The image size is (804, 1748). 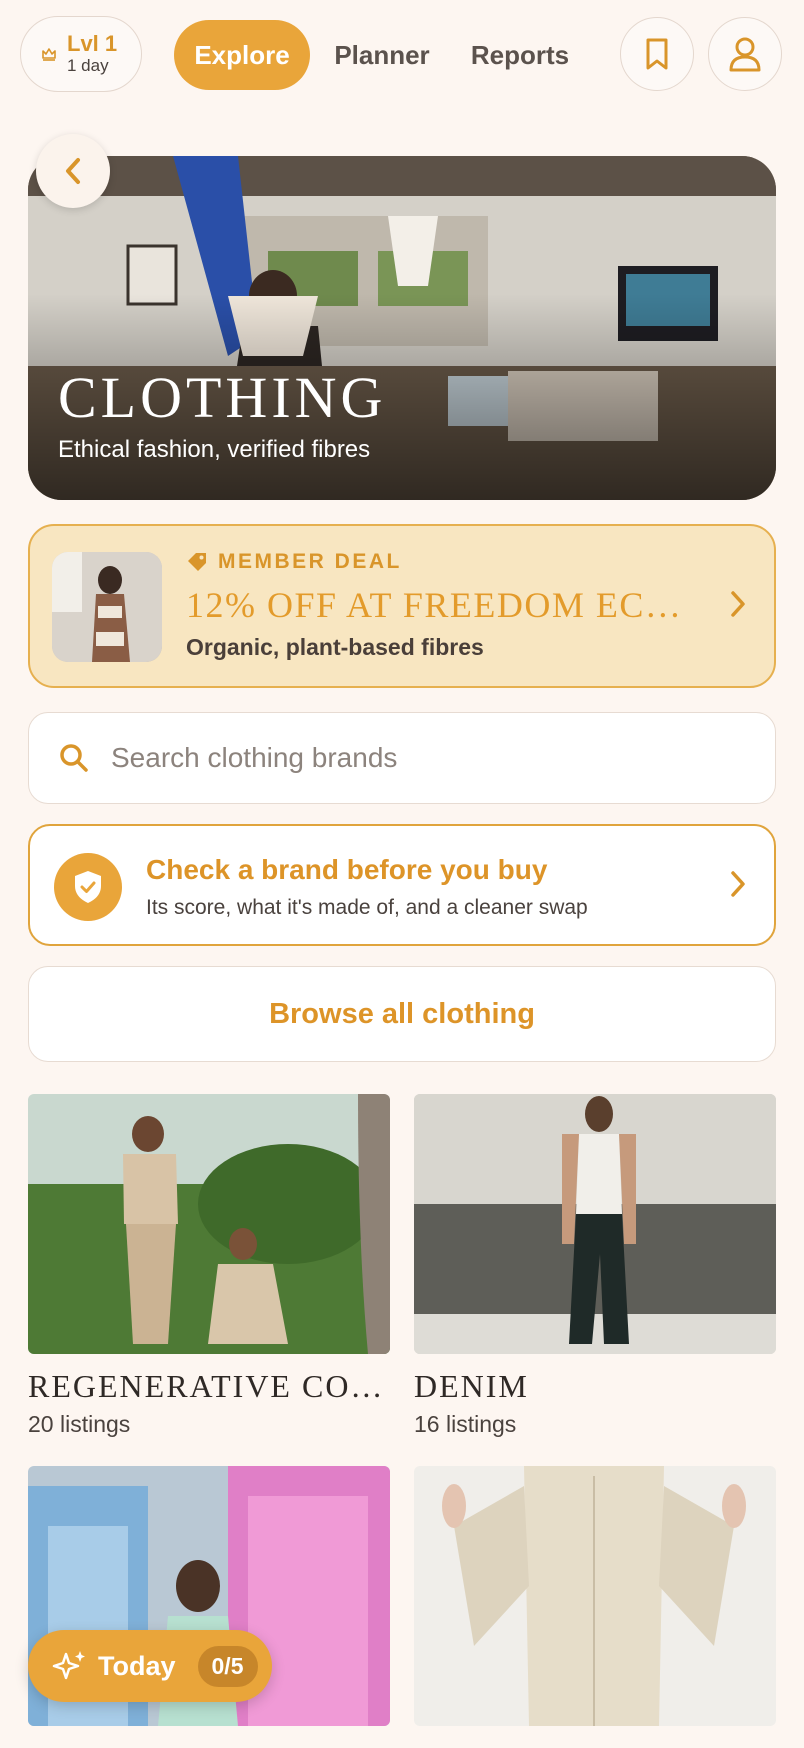 I want to click on shield-check-icon, so click(x=88, y=887).